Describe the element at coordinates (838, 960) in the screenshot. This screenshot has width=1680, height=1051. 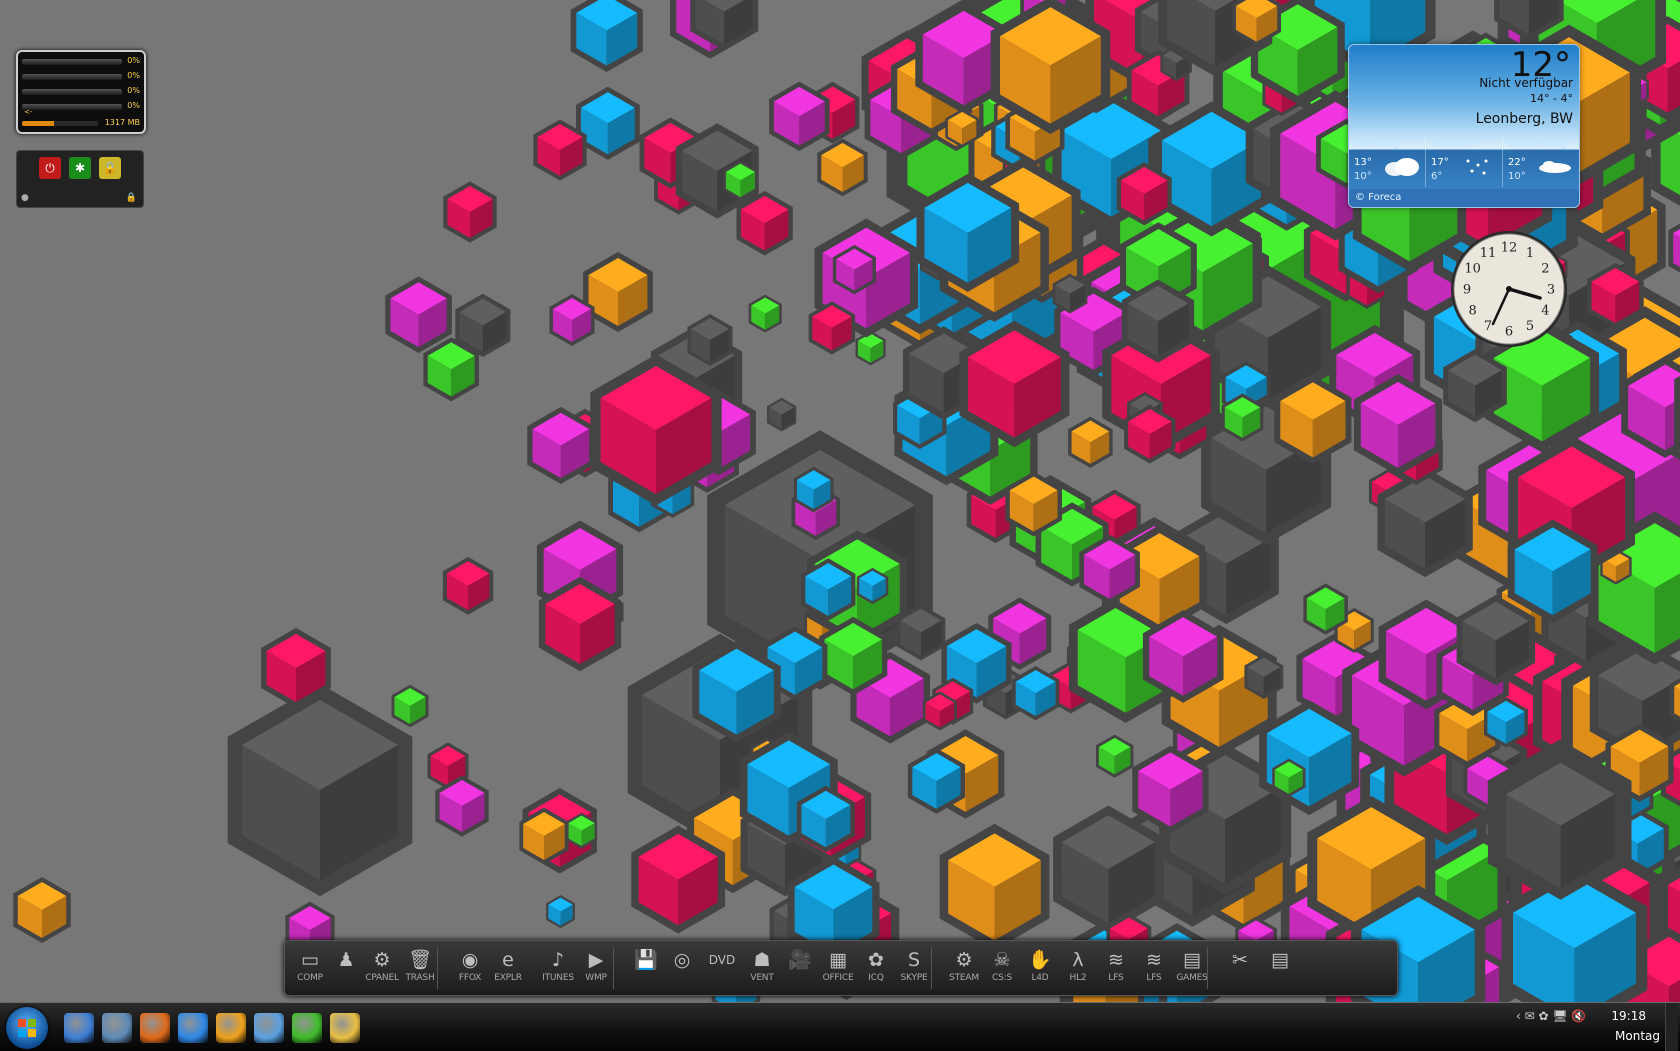
I see `dock-item-icon: ▦` at that location.